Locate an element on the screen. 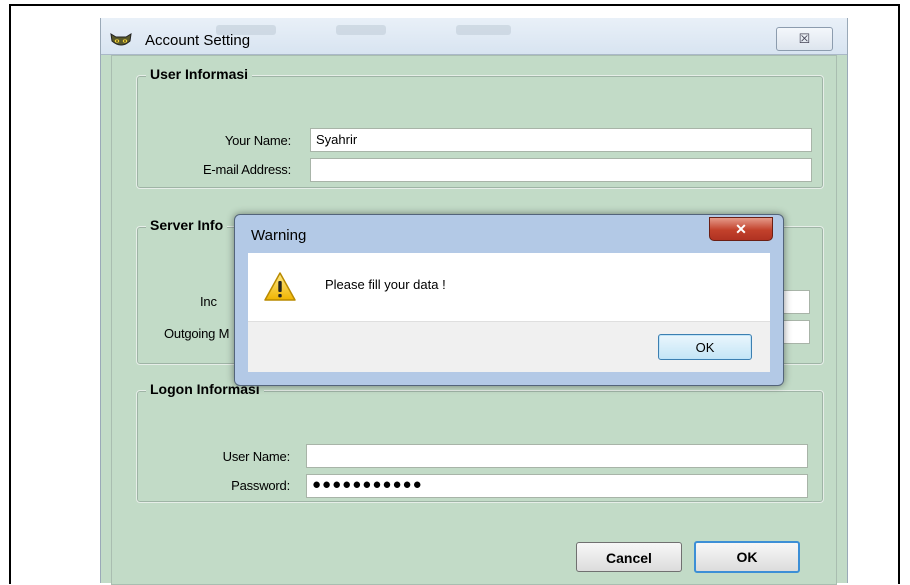  server-info-group-title: Server Info is located at coordinates (187, 225).